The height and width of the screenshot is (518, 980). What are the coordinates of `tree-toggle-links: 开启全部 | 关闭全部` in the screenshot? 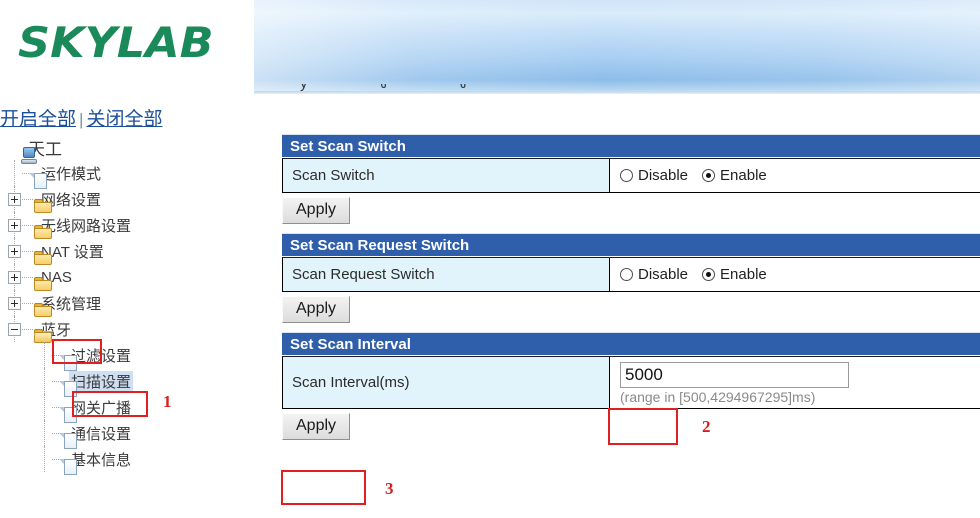 It's located at (81, 117).